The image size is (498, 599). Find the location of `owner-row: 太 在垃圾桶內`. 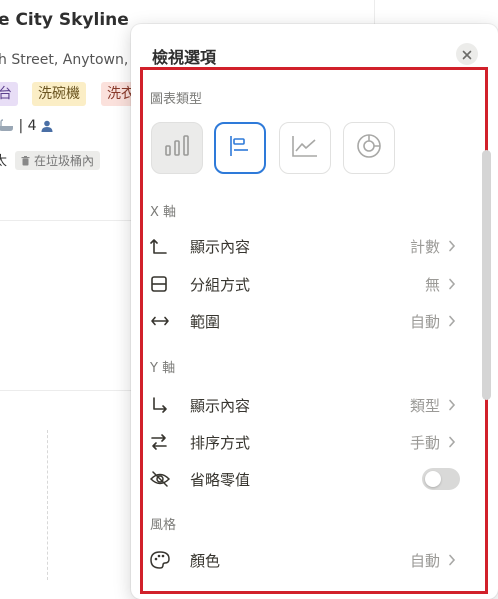

owner-row: 太 在垃圾桶內 is located at coordinates (50, 160).